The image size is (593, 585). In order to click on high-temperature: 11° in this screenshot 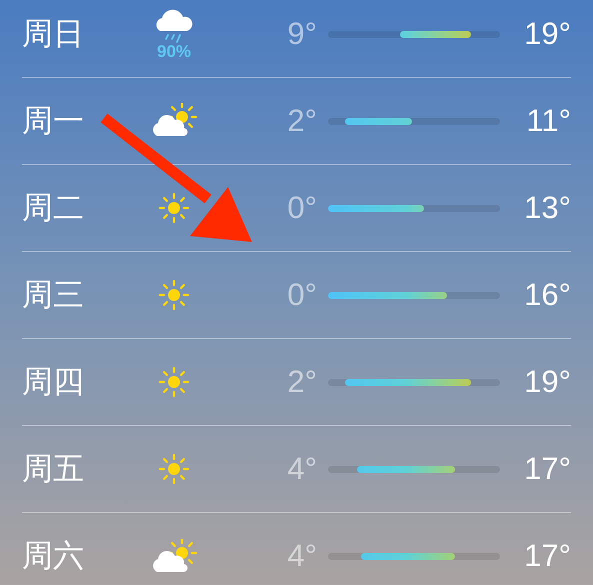, I will do `click(548, 121)`.